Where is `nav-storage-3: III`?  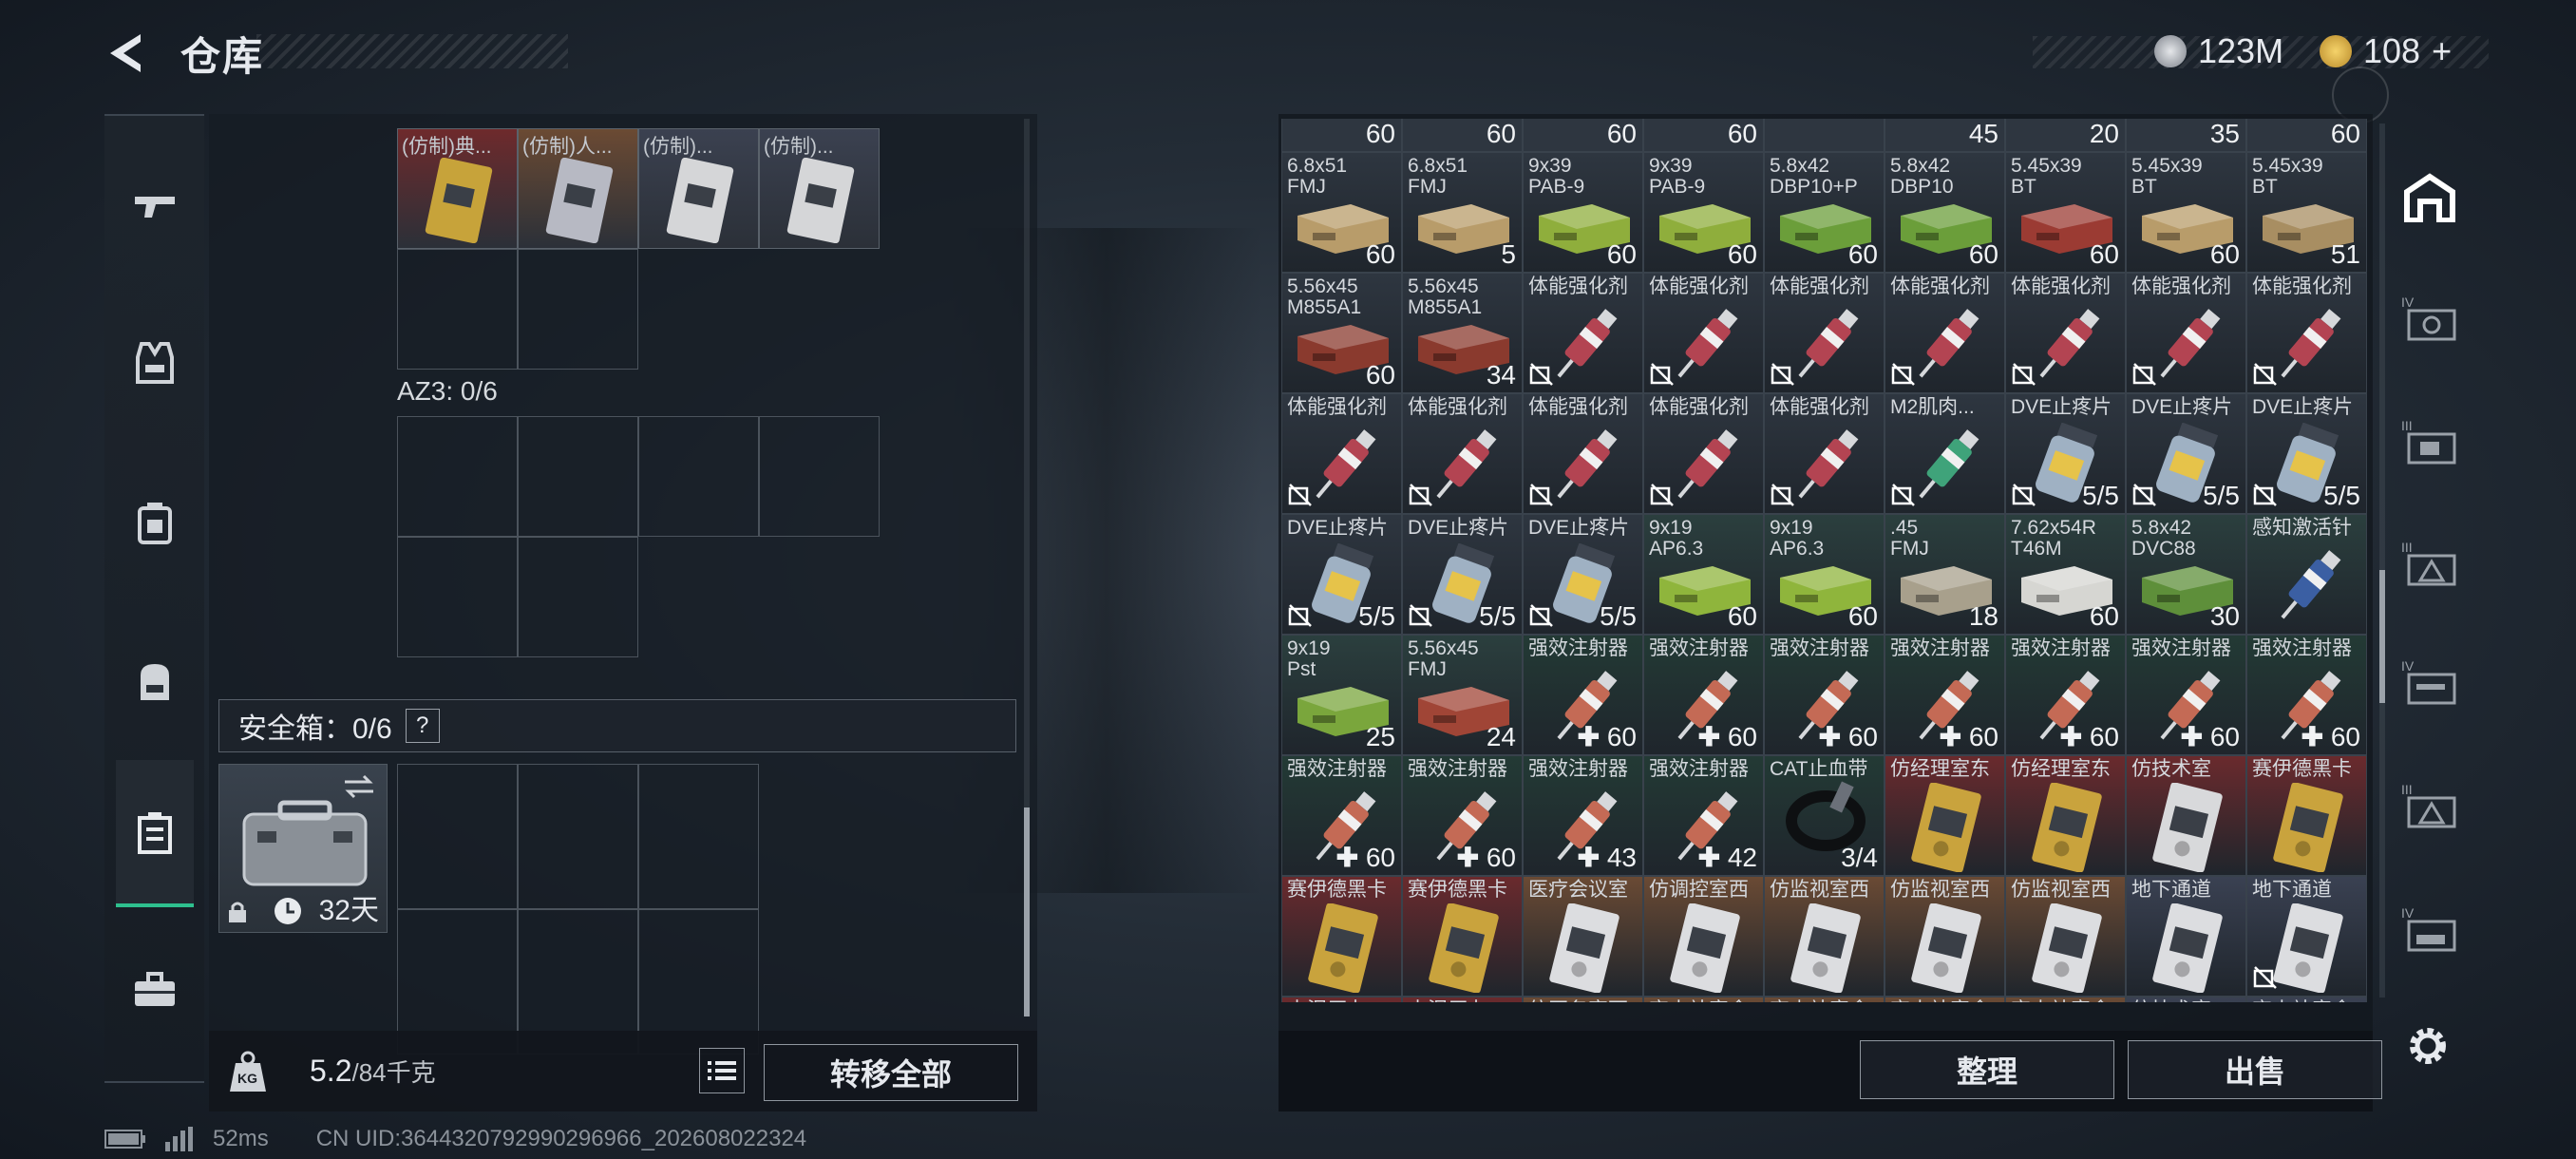
nav-storage-3: III is located at coordinates (2429, 563).